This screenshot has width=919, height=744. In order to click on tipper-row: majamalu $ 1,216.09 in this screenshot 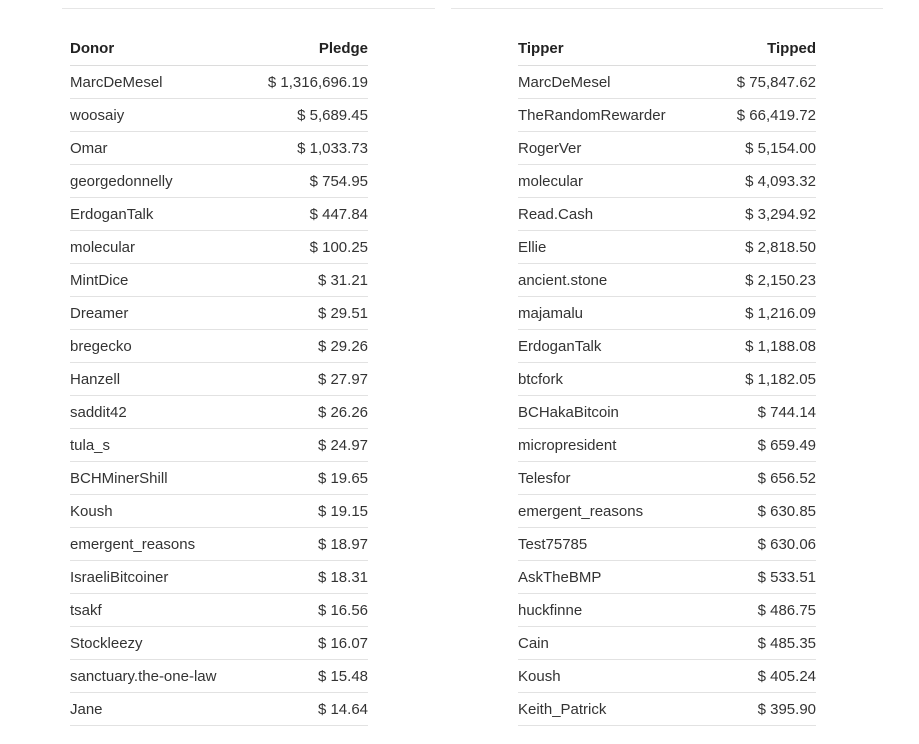, I will do `click(667, 313)`.